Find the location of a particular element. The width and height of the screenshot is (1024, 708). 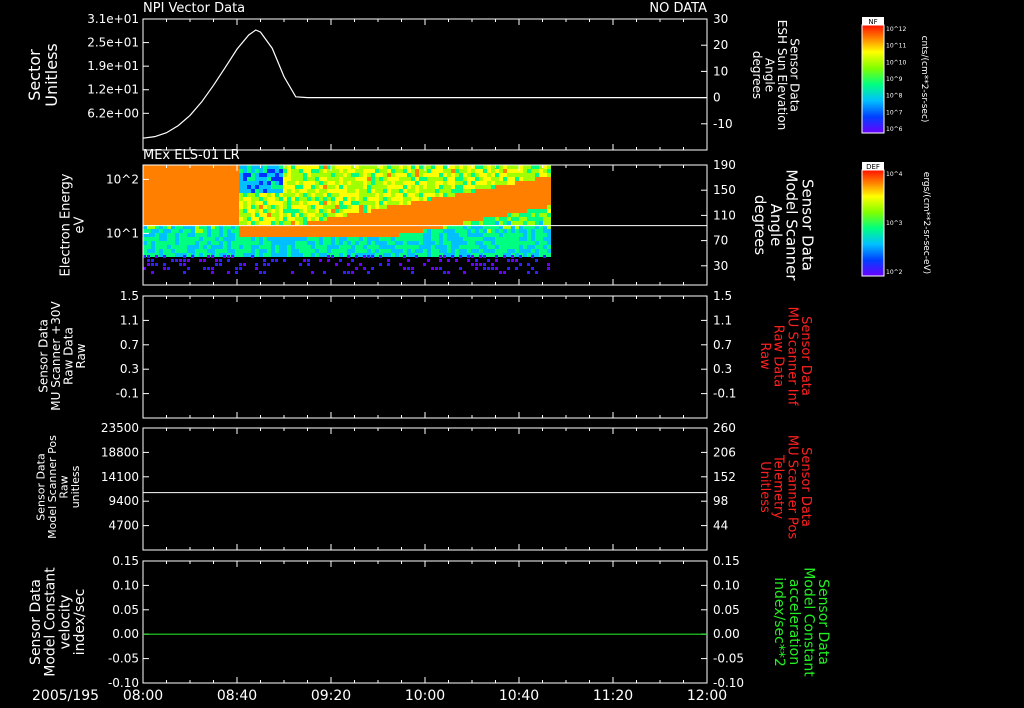

colorbar-tag: NF is located at coordinates (872, 22).